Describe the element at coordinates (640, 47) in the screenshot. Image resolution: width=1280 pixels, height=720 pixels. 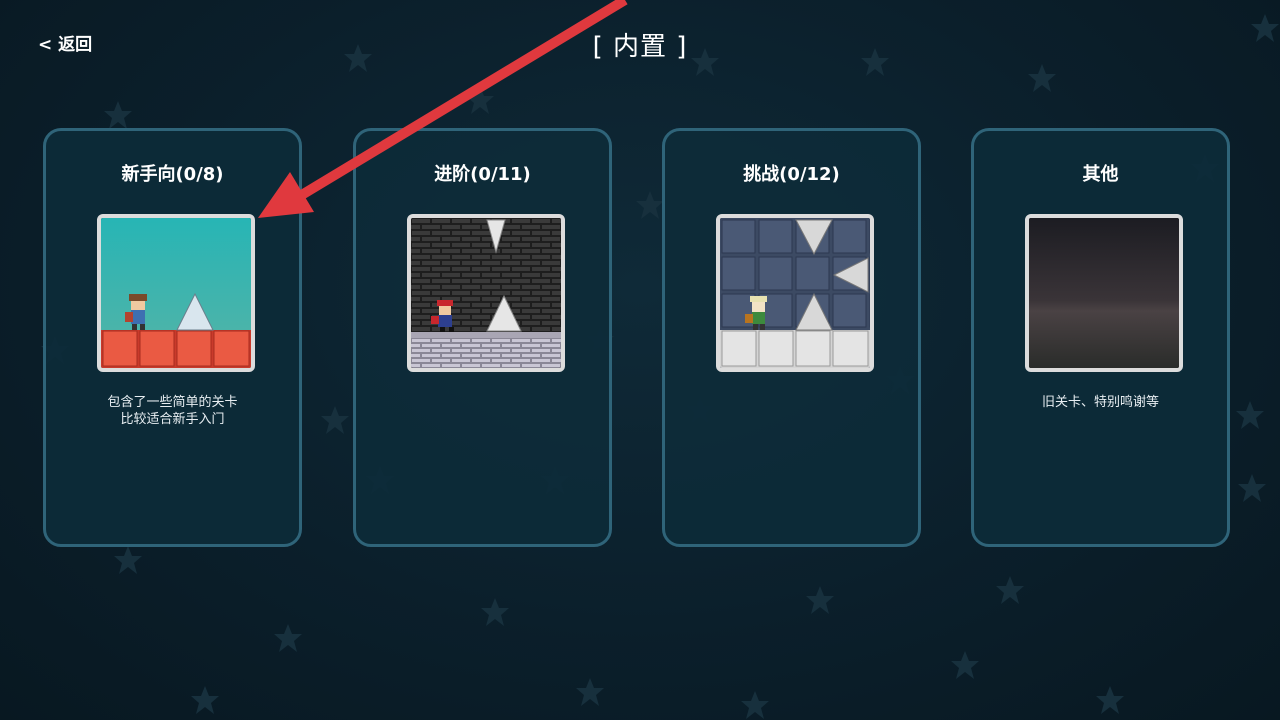
I see `page-title: [ 内置 ]` at that location.